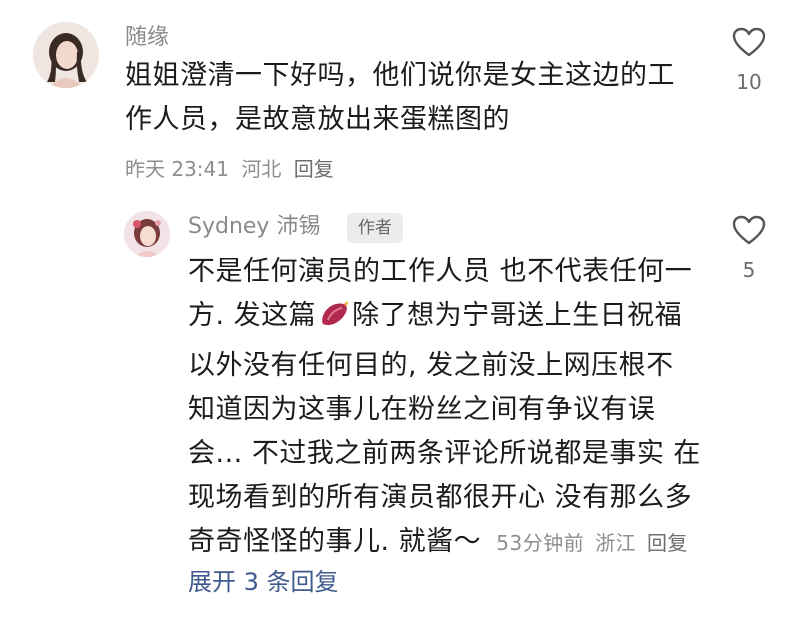 The image size is (800, 627). I want to click on comment-reply-button: 回复, so click(314, 169).